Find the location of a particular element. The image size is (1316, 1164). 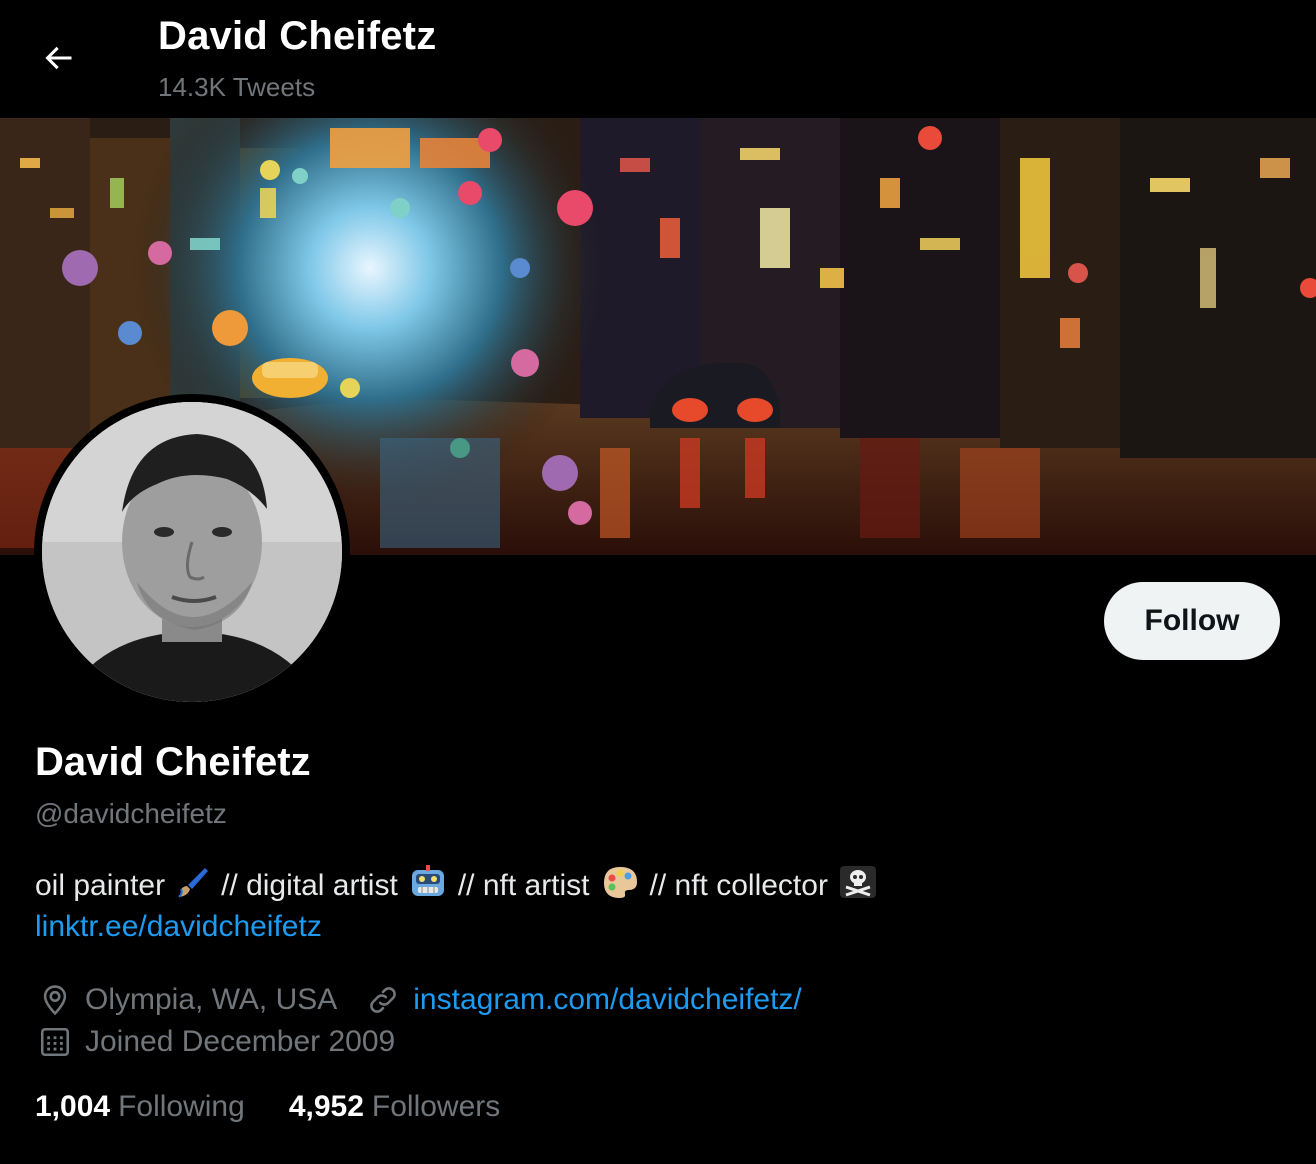

calendar-icon is located at coordinates (55, 1042).